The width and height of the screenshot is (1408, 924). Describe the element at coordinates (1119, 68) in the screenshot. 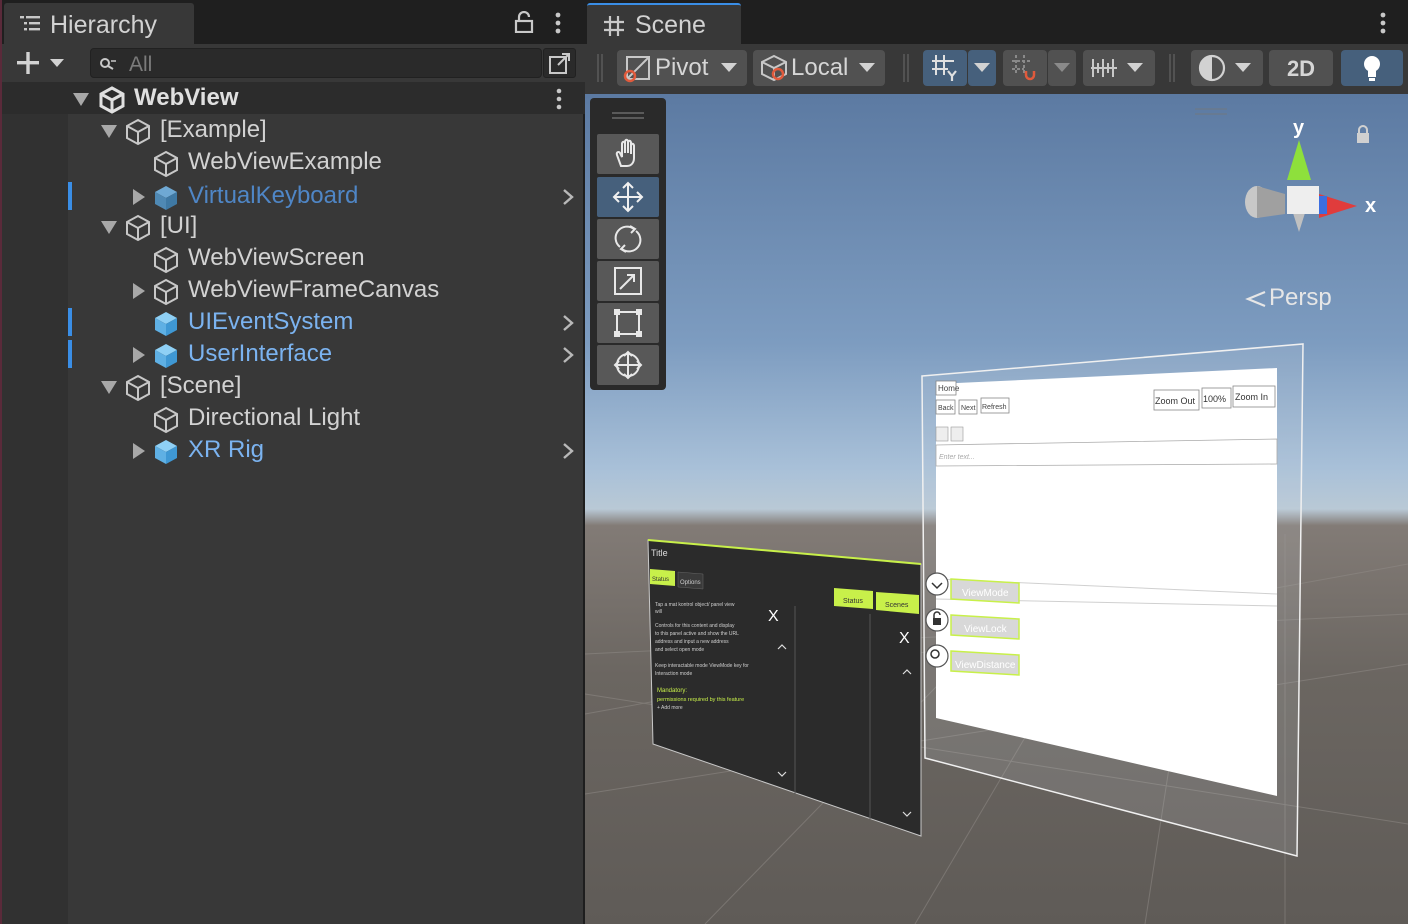

I see `increment-snap-dropdown` at that location.